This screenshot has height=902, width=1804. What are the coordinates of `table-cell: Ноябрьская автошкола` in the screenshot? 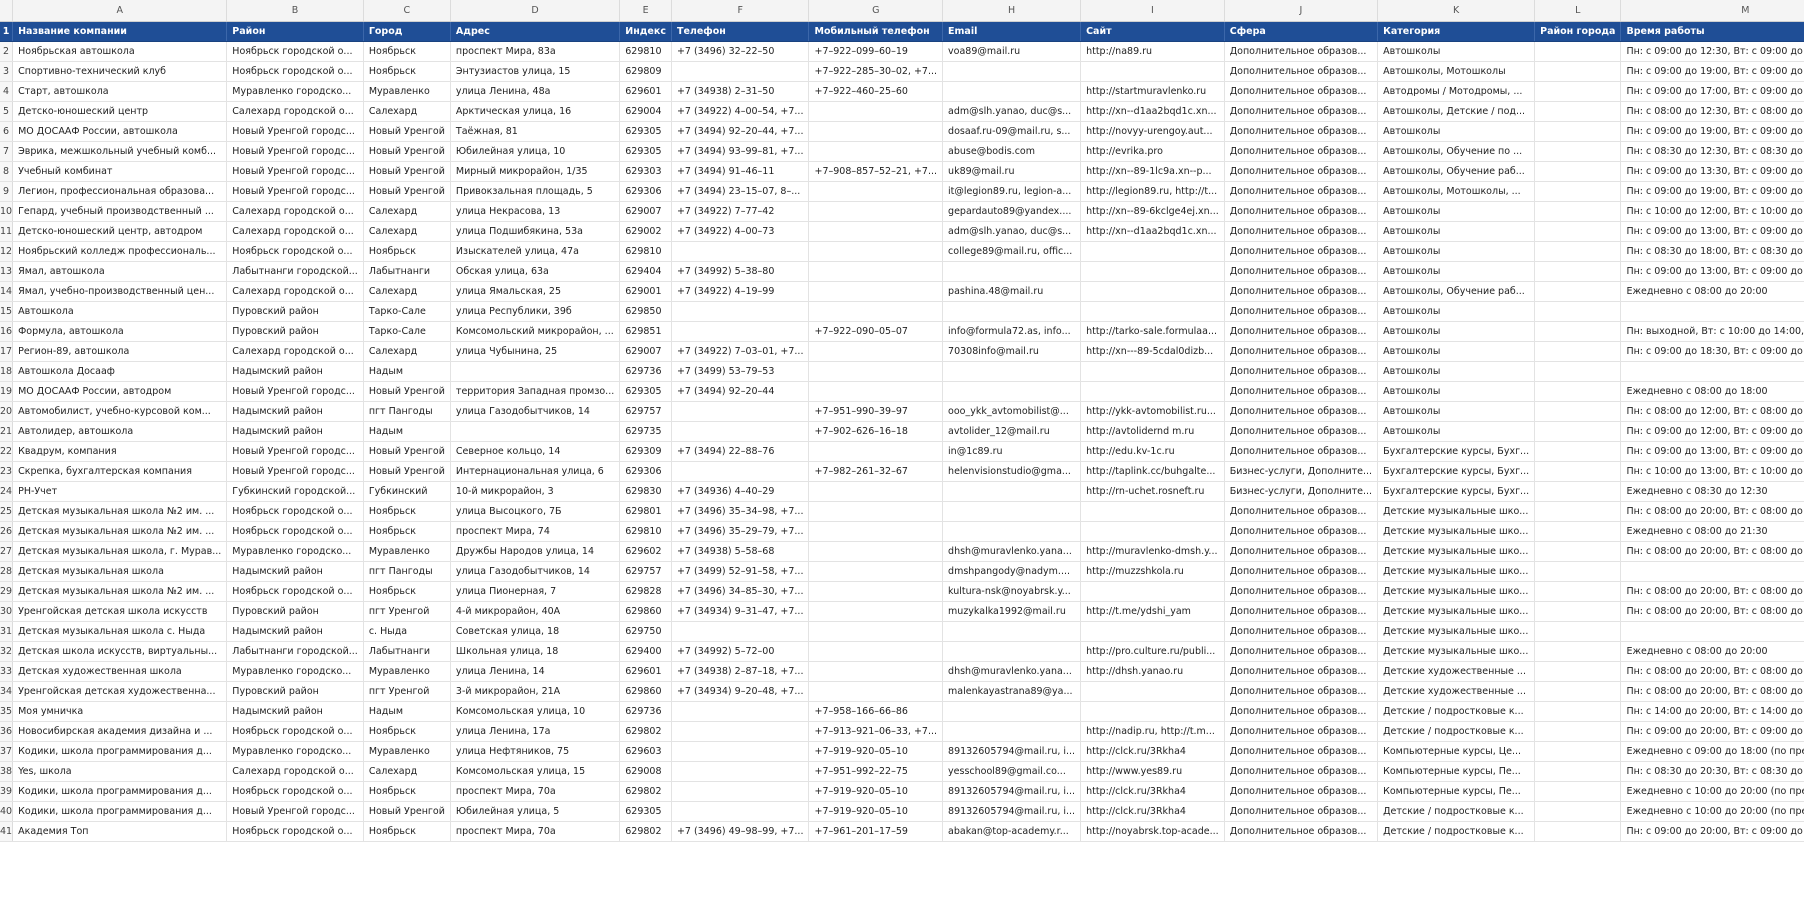 It's located at (120, 51).